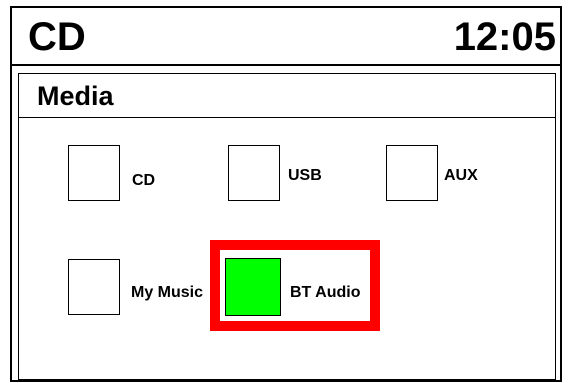  Describe the element at coordinates (412, 173) in the screenshot. I see `aux-icon` at that location.